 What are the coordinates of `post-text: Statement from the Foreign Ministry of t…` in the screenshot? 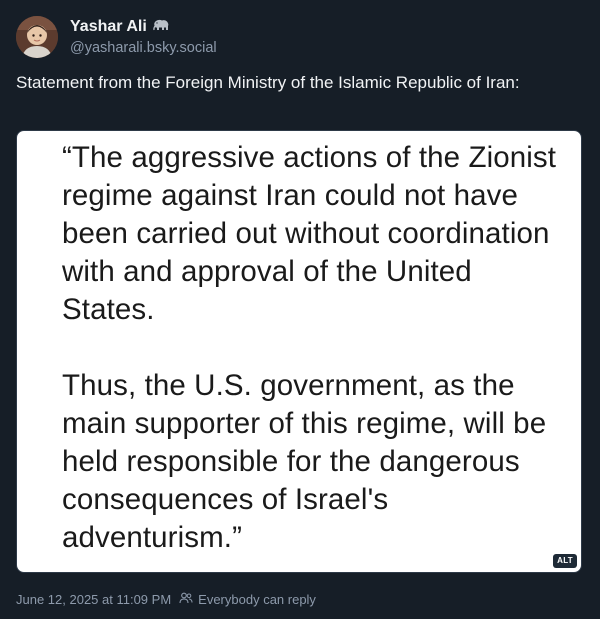 It's located at (268, 82).